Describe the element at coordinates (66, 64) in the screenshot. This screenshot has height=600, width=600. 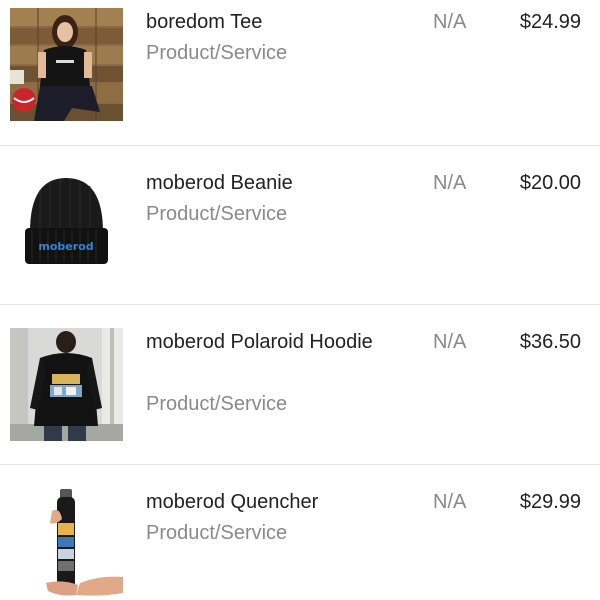
I see `person-wearing-tee-photo` at that location.